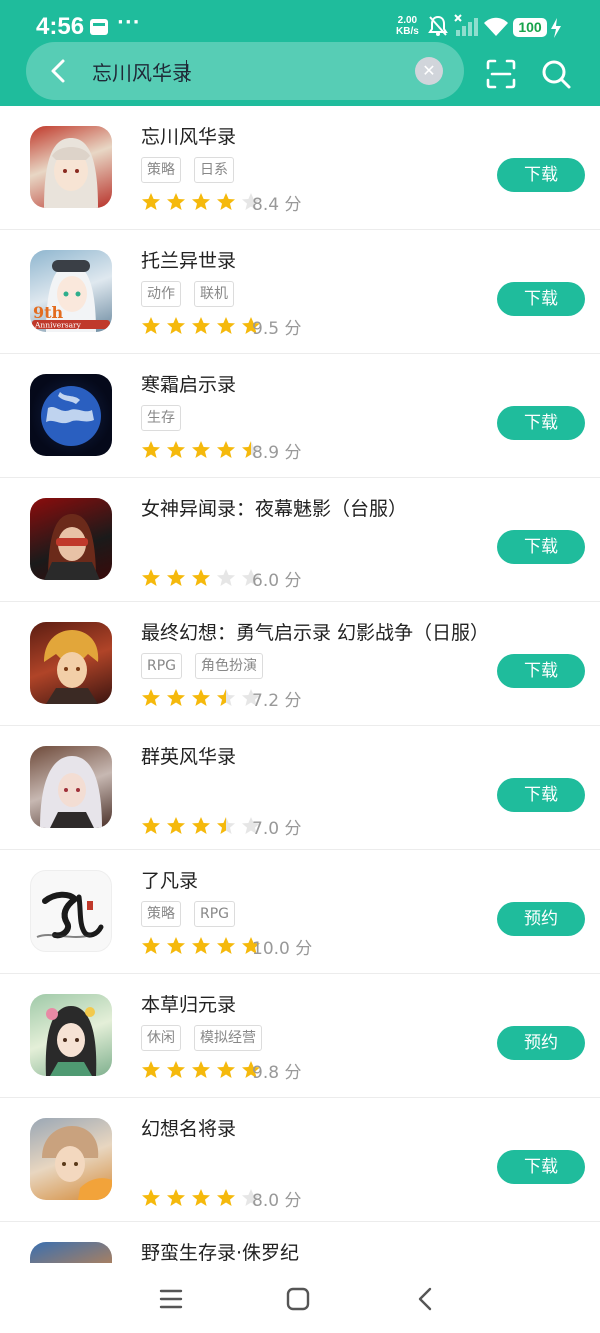 This screenshot has height=1333, width=600. What do you see at coordinates (315, 631) in the screenshot?
I see `game-title: 最终幻想：勇气启示录 幻影战争（日服）` at bounding box center [315, 631].